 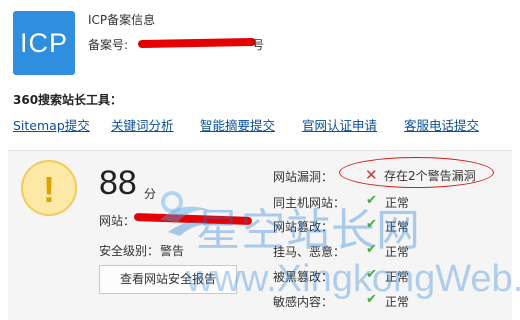 What do you see at coordinates (44, 43) in the screenshot?
I see `icp-logo: ICP` at bounding box center [44, 43].